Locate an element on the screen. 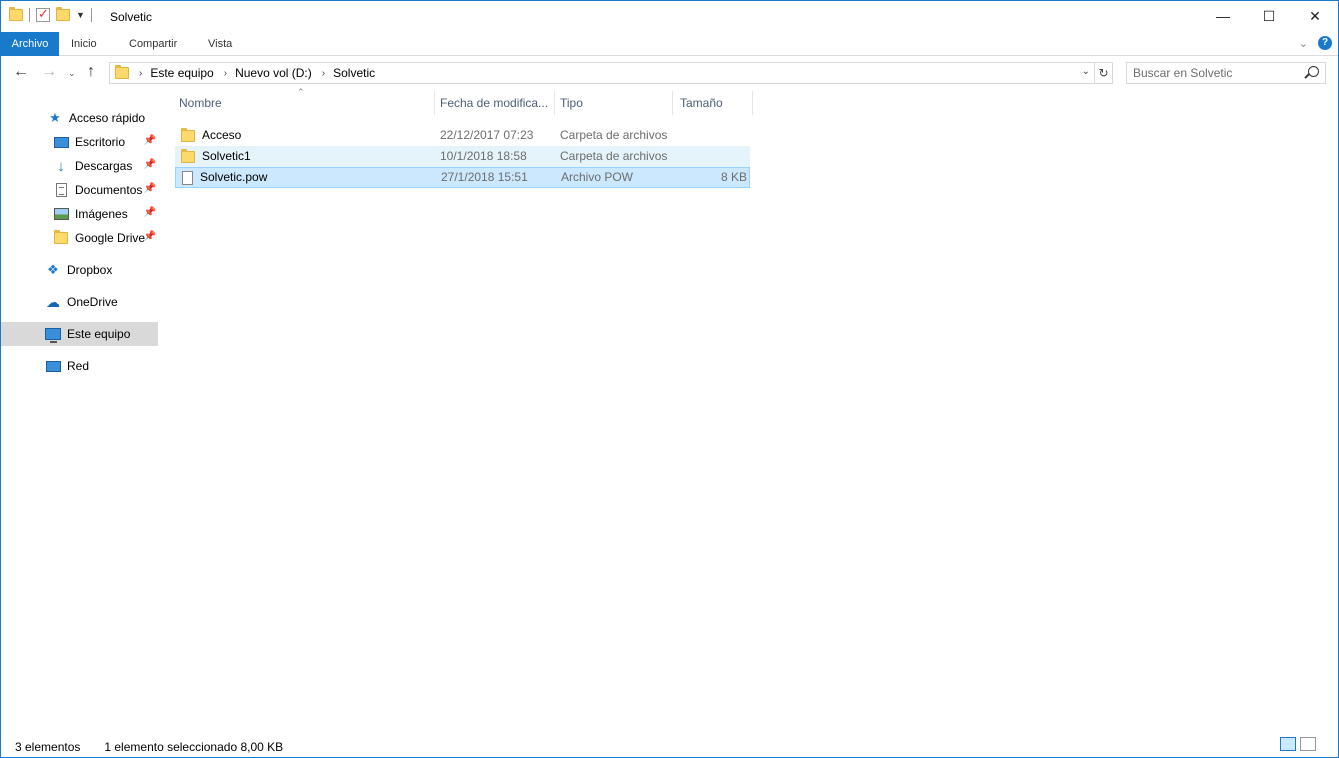 Image resolution: width=1339 pixels, height=758 pixels. sidebar-item-google-drive: Google Drive 📌 is located at coordinates (79, 238).